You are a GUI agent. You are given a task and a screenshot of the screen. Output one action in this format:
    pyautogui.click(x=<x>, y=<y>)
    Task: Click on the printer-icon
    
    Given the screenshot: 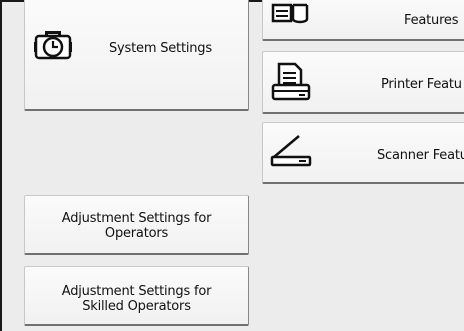 What is the action you would take?
    pyautogui.click(x=291, y=84)
    